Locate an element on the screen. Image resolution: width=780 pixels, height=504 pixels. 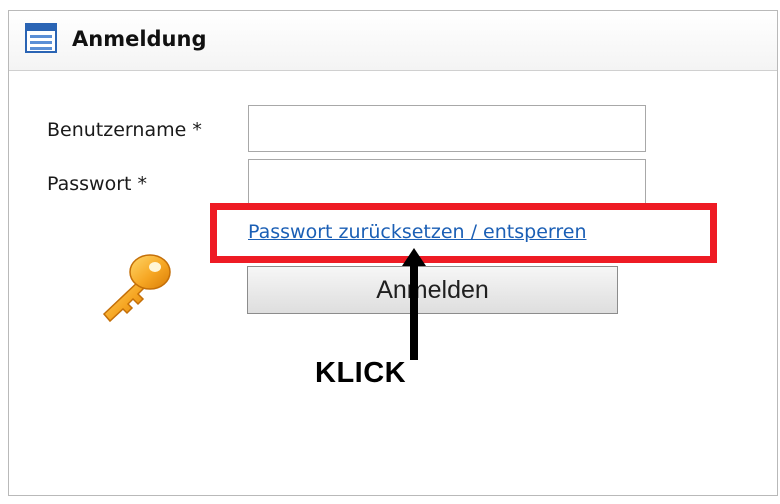
password-label: Passwort * is located at coordinates (97, 184).